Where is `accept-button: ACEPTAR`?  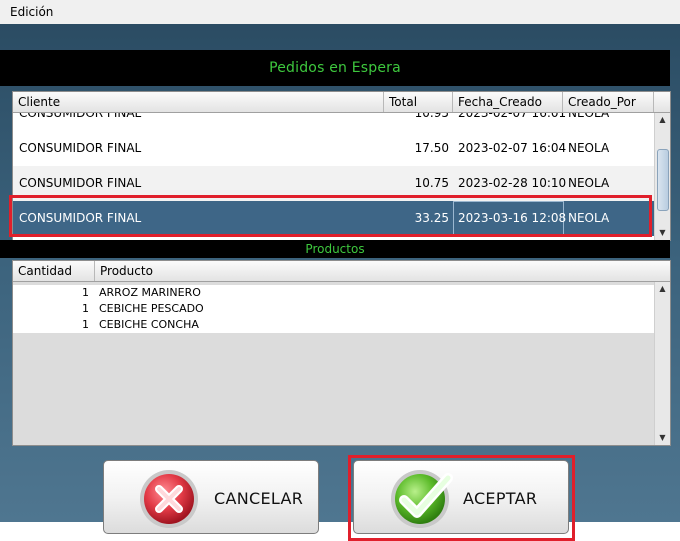
accept-button: ACEPTAR is located at coordinates (461, 497).